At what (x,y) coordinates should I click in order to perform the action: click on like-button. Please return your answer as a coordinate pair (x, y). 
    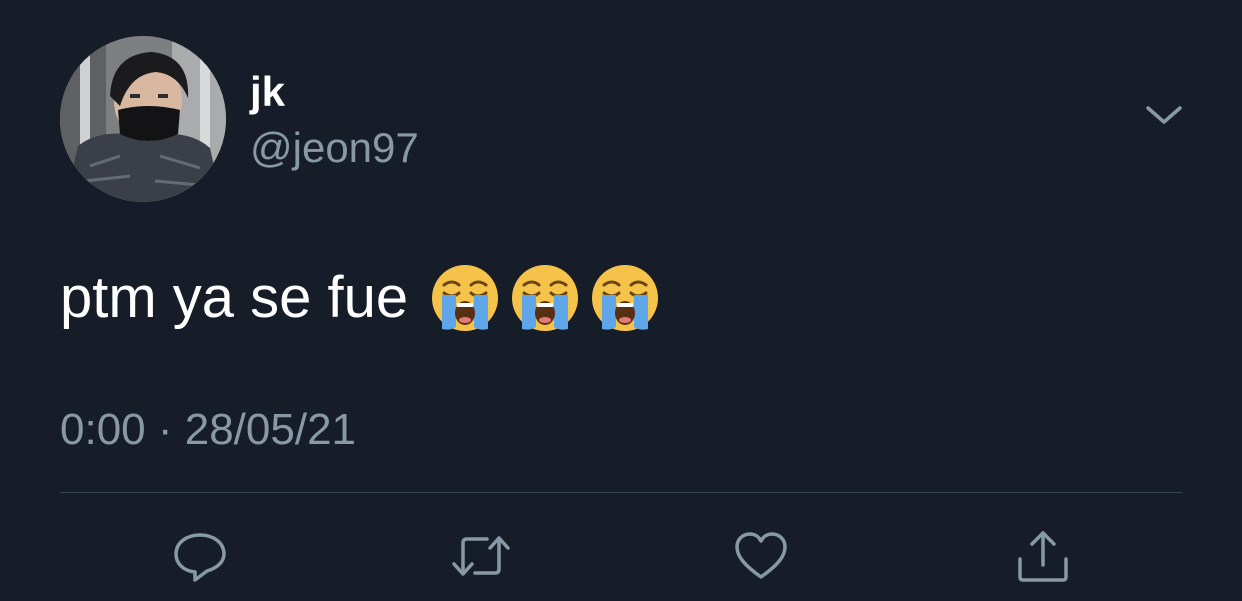
    Looking at the image, I should click on (761, 558).